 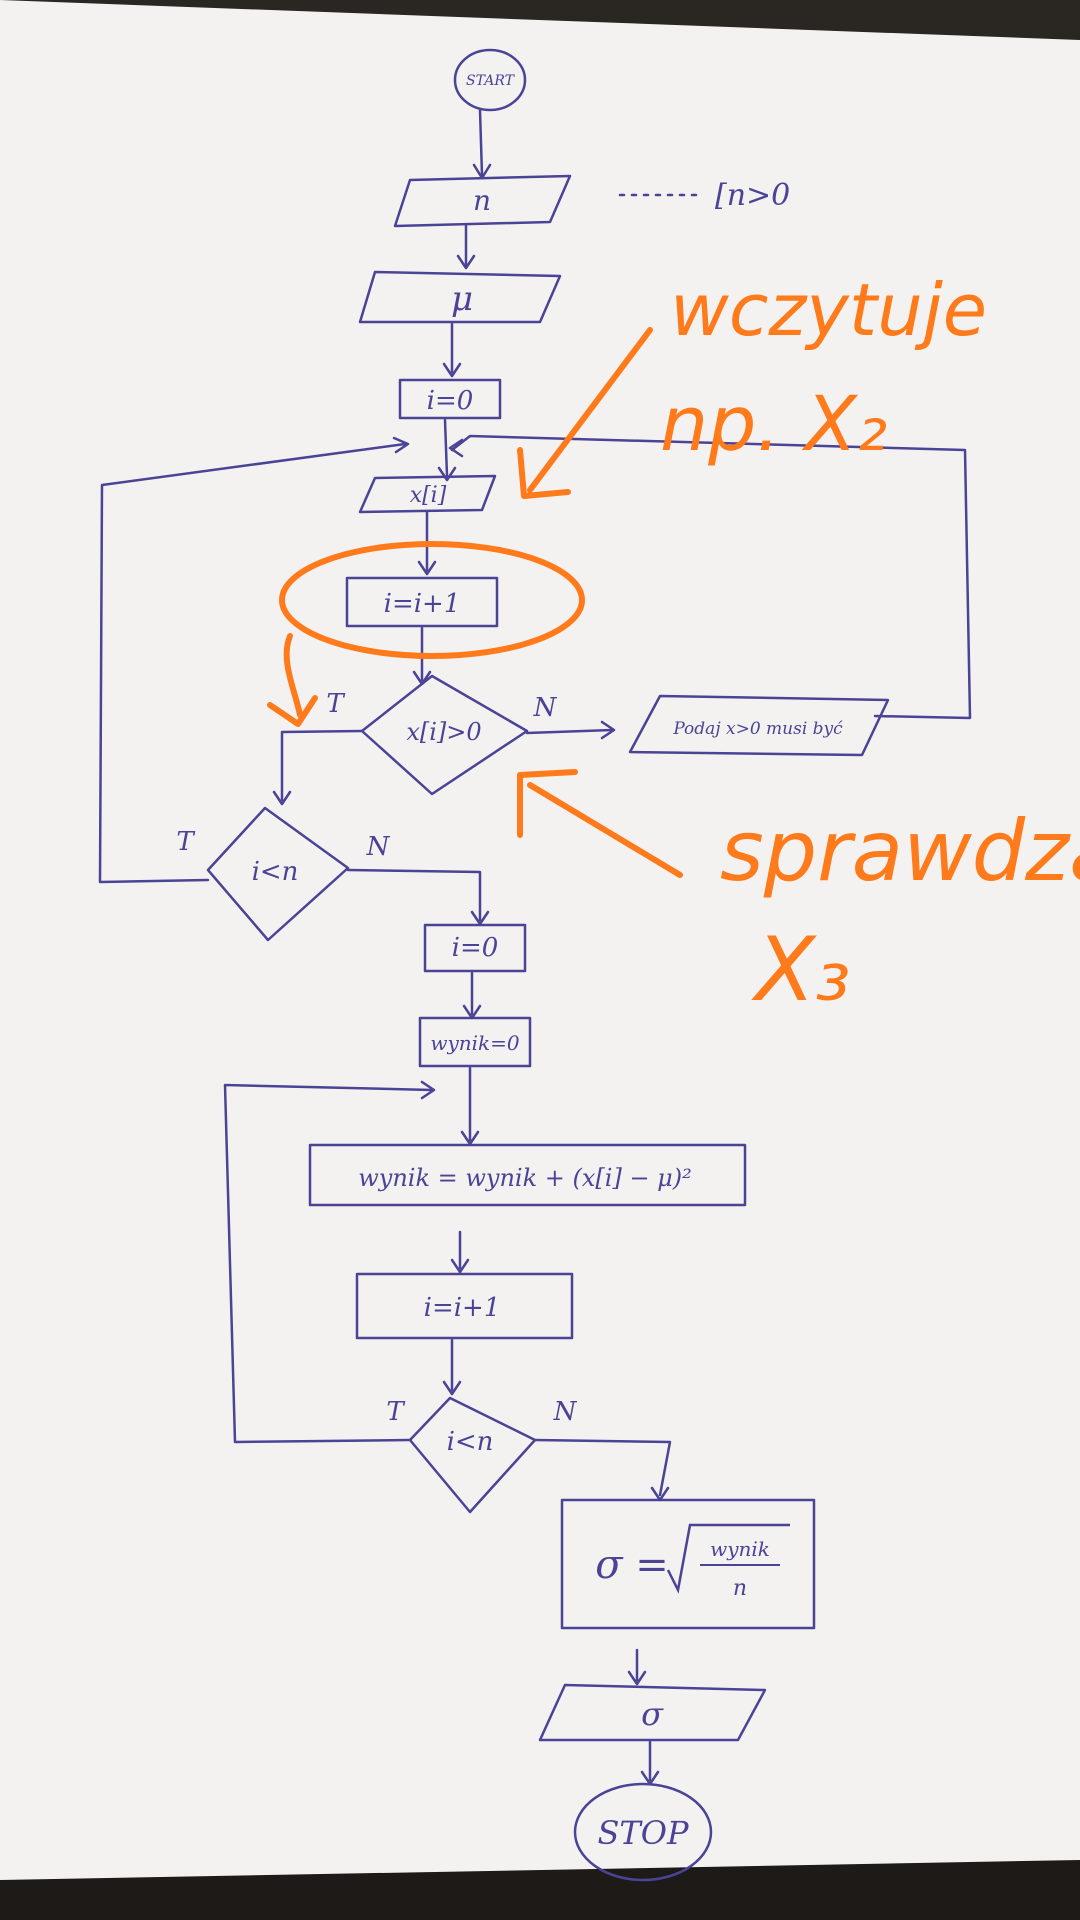 What do you see at coordinates (335, 704) in the screenshot?
I see `decision-xi-true: T` at bounding box center [335, 704].